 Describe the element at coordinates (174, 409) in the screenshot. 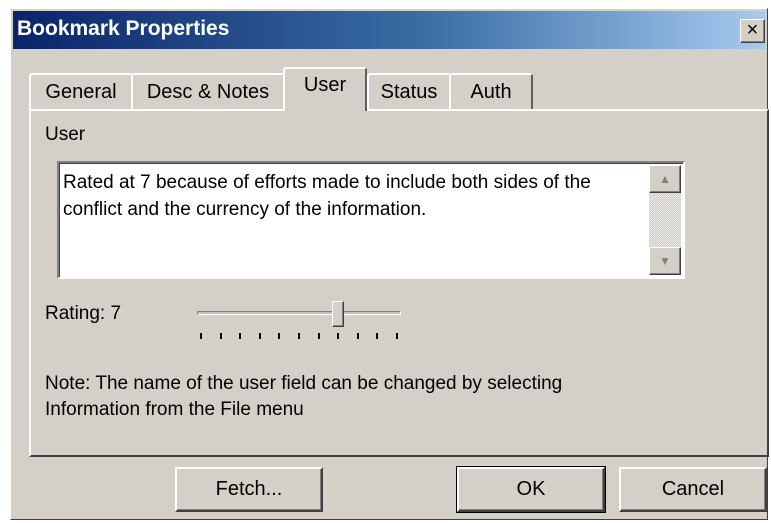

I see `note-line-2: Information from the File menu` at that location.